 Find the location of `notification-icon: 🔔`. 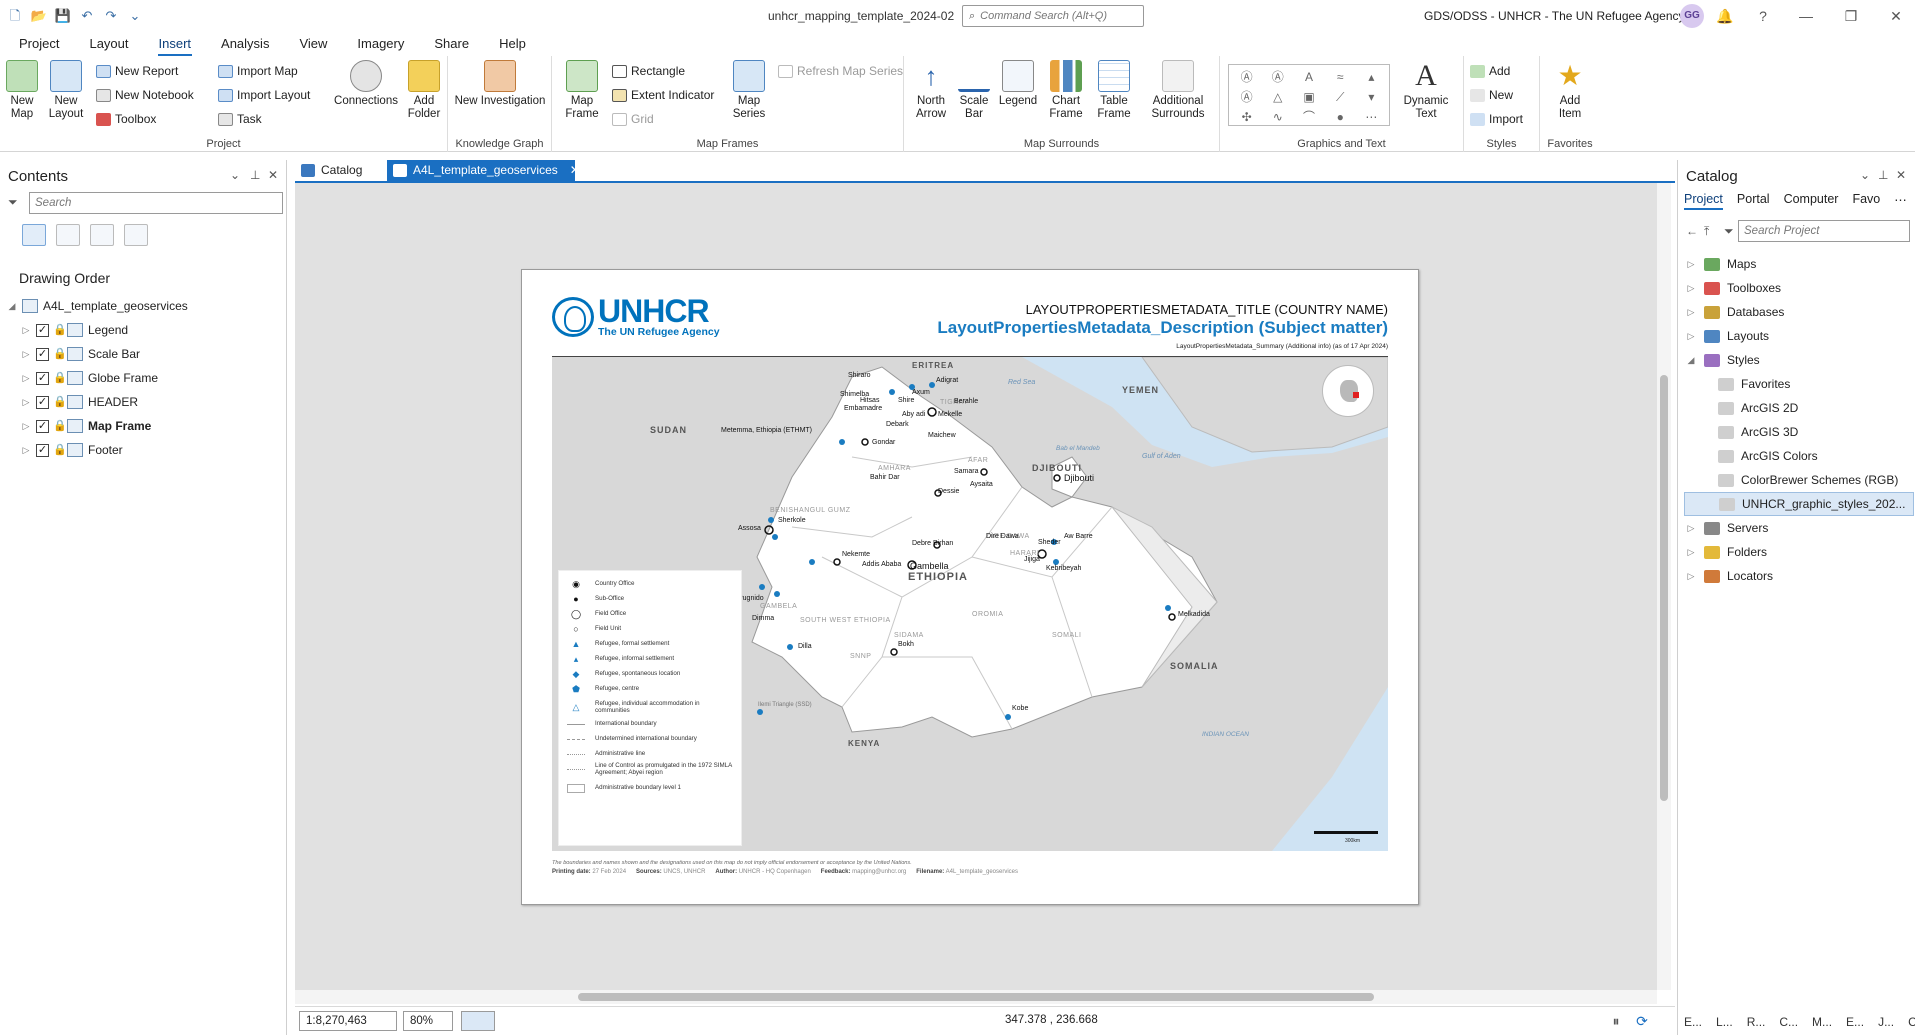

notification-icon: 🔔 is located at coordinates (1725, 16).